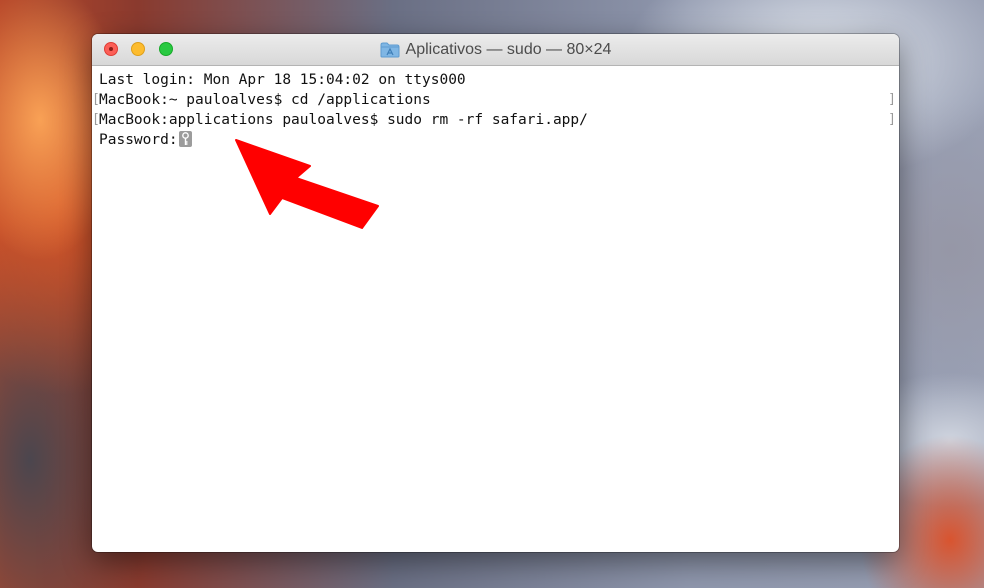  I want to click on folder-icon, so click(390, 49).